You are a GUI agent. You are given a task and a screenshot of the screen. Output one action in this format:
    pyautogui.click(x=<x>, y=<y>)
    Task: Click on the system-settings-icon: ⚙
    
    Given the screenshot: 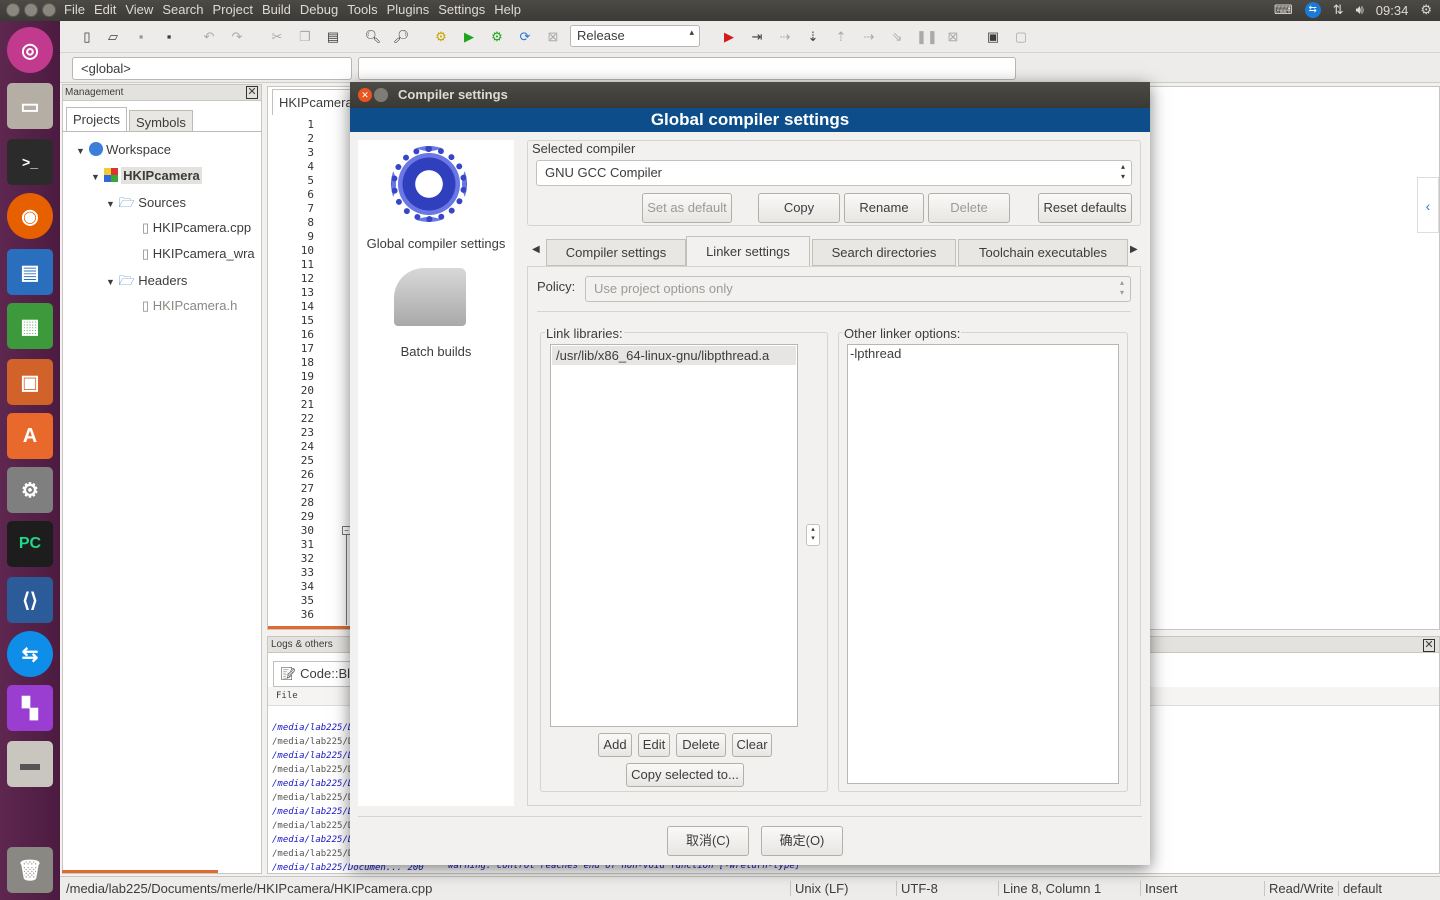 What is the action you would take?
    pyautogui.click(x=30, y=490)
    